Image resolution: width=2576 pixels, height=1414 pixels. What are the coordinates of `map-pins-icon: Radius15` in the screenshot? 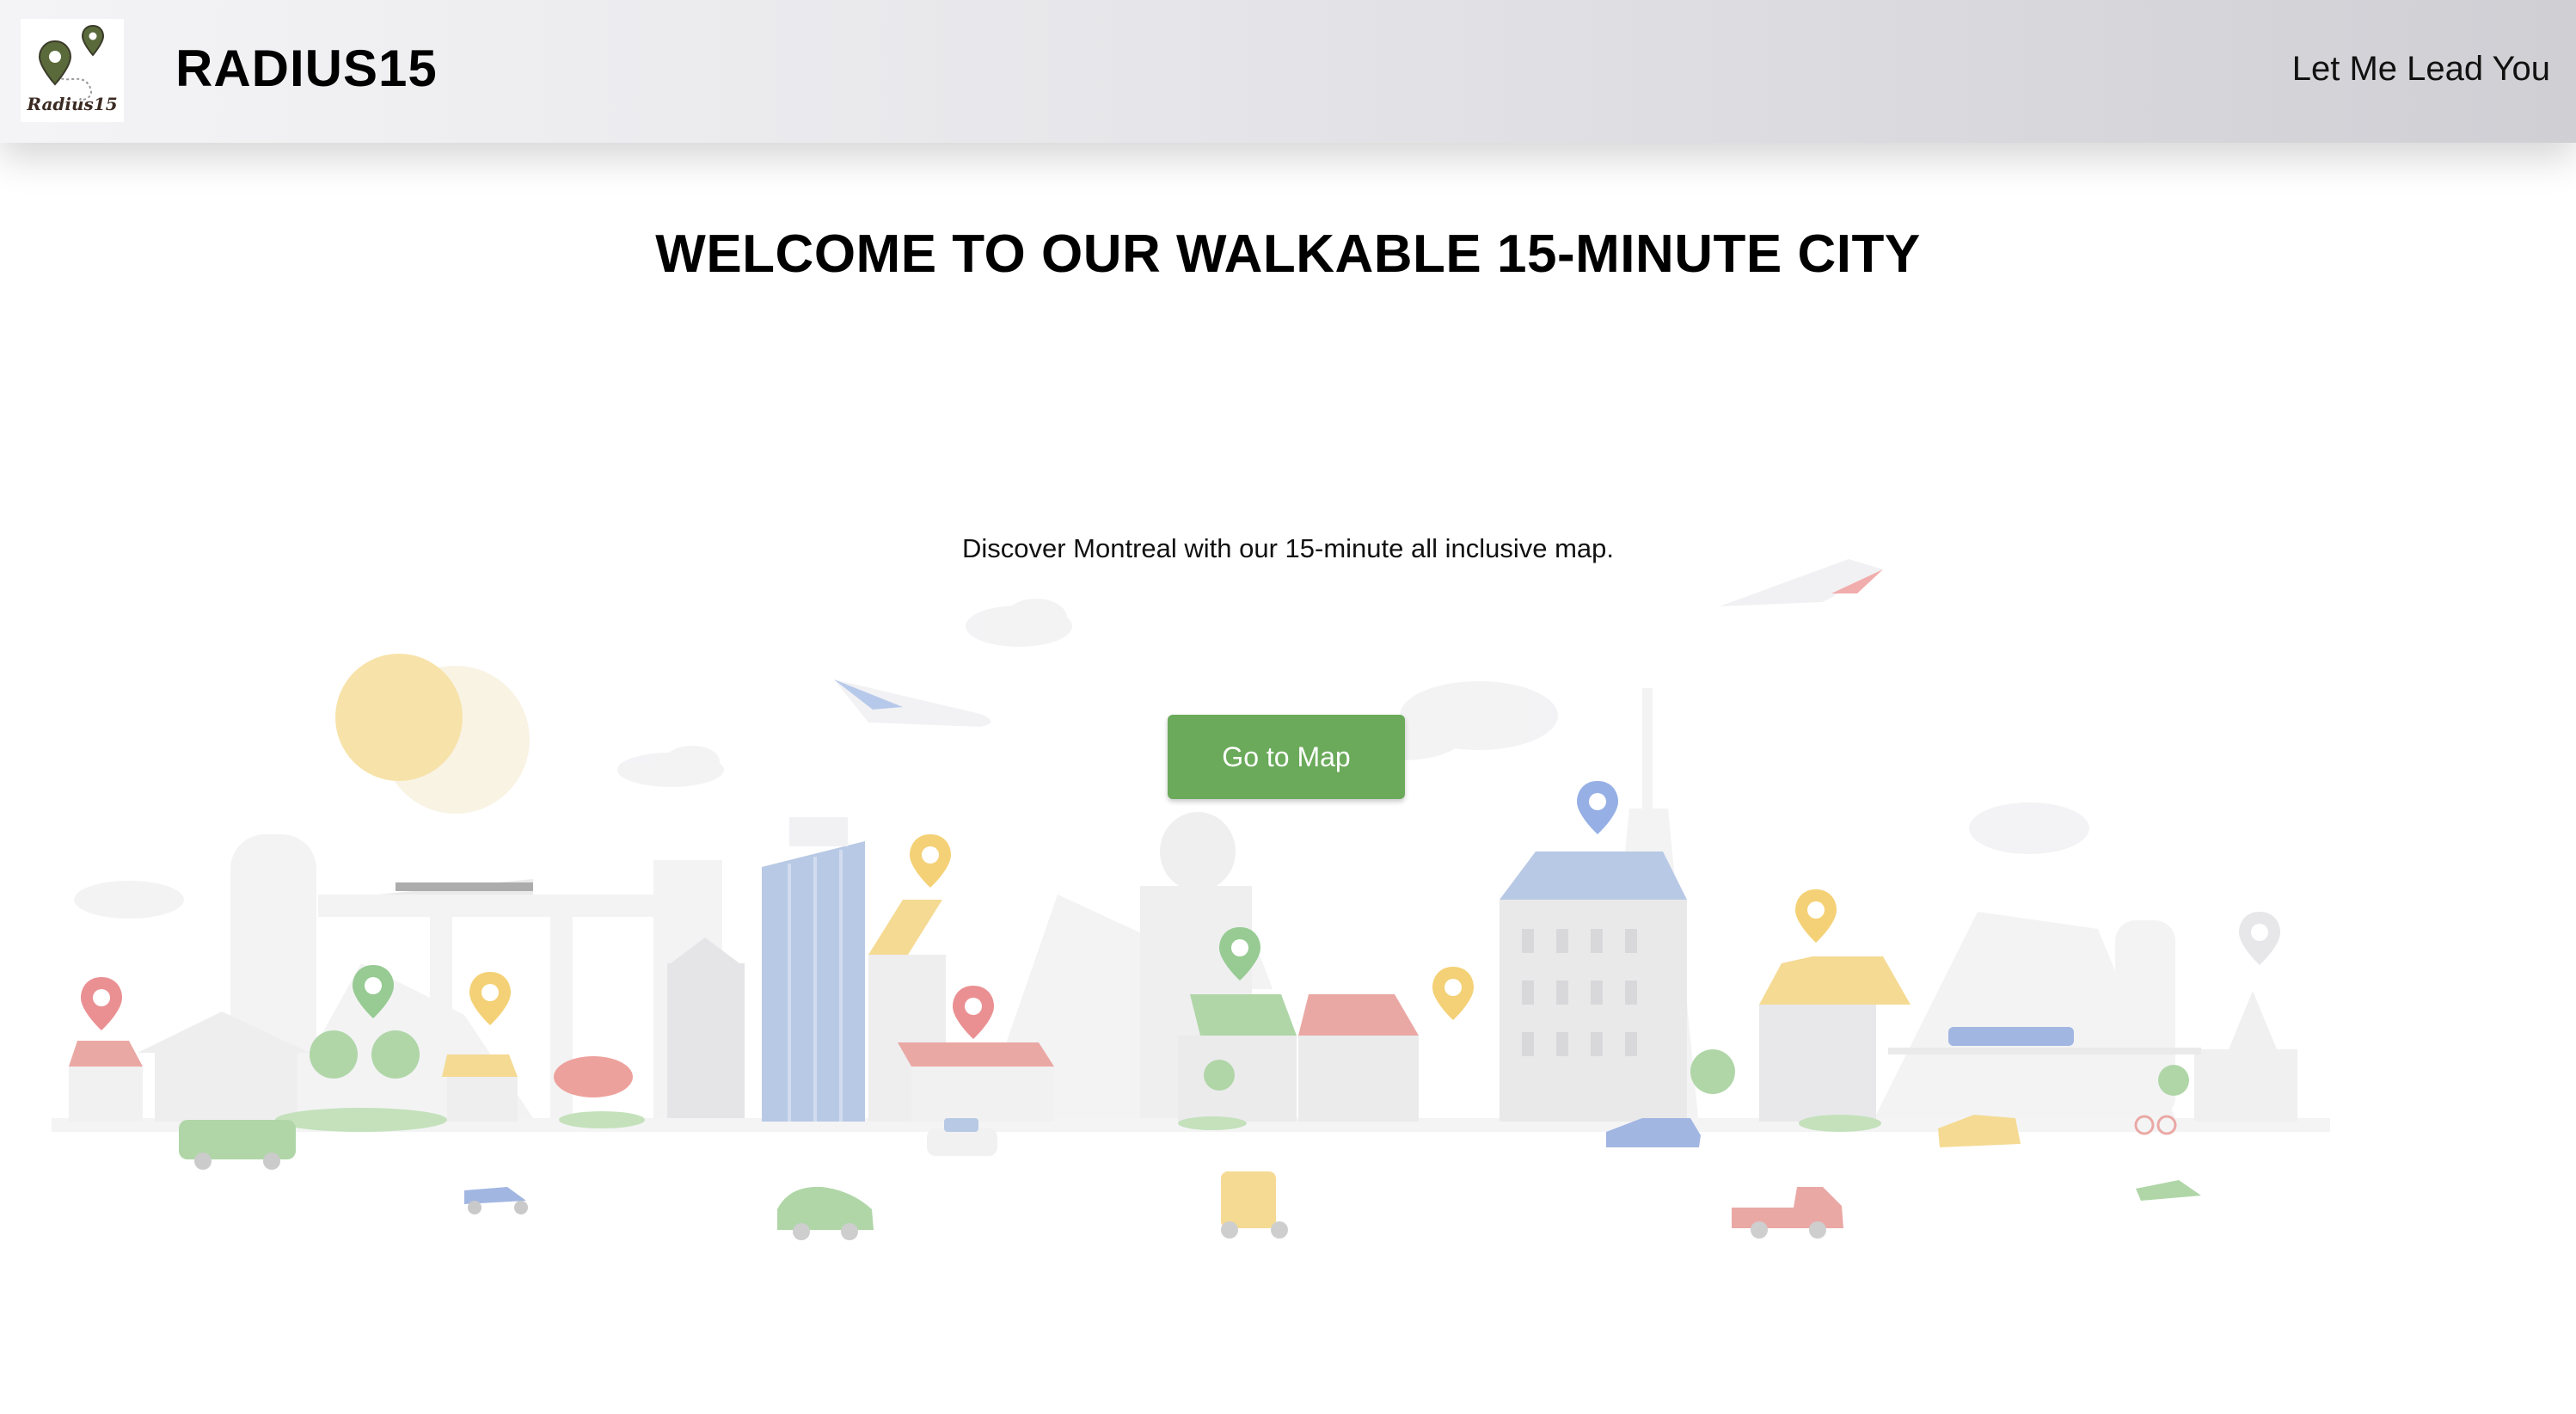 It's located at (72, 69).